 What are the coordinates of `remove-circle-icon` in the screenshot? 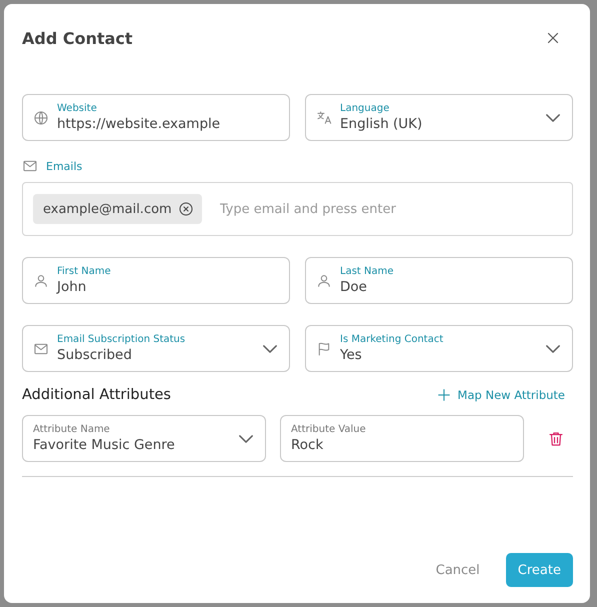 It's located at (186, 209).